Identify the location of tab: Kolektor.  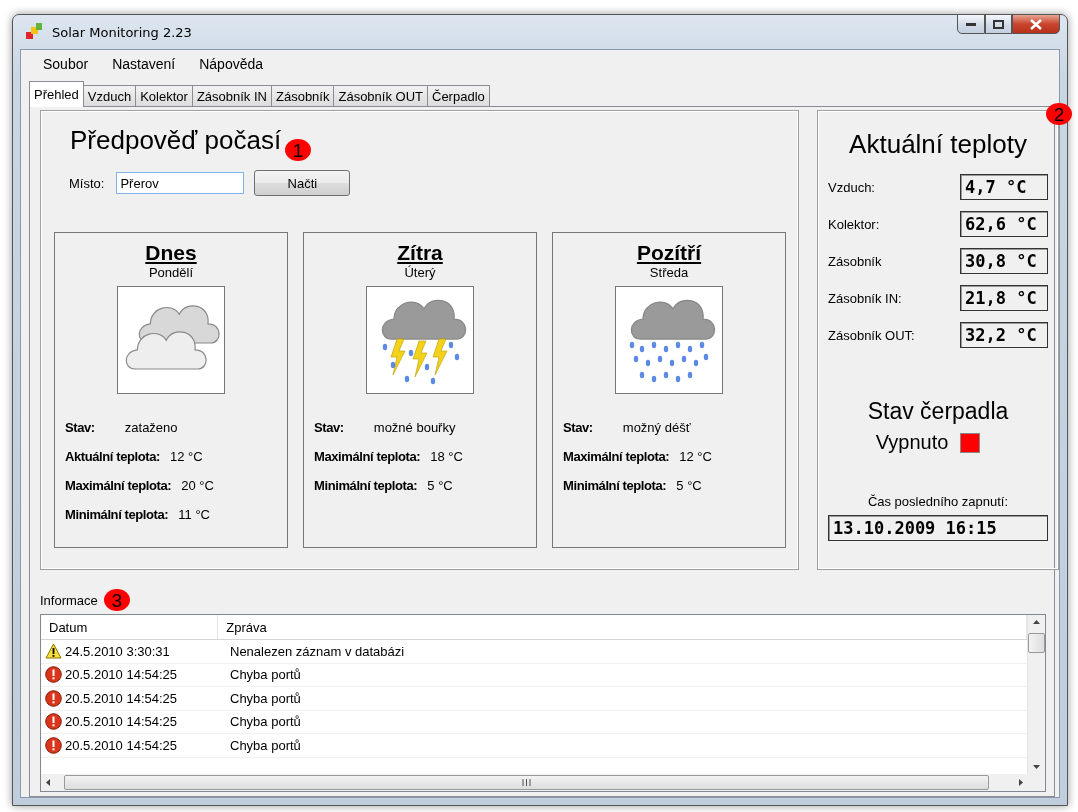
(164, 96).